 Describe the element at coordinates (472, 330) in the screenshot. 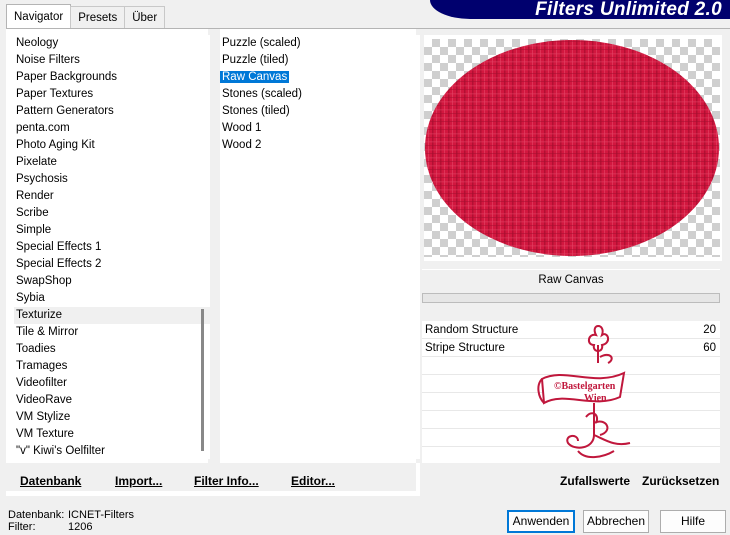

I see `param-name: Random Structure` at that location.